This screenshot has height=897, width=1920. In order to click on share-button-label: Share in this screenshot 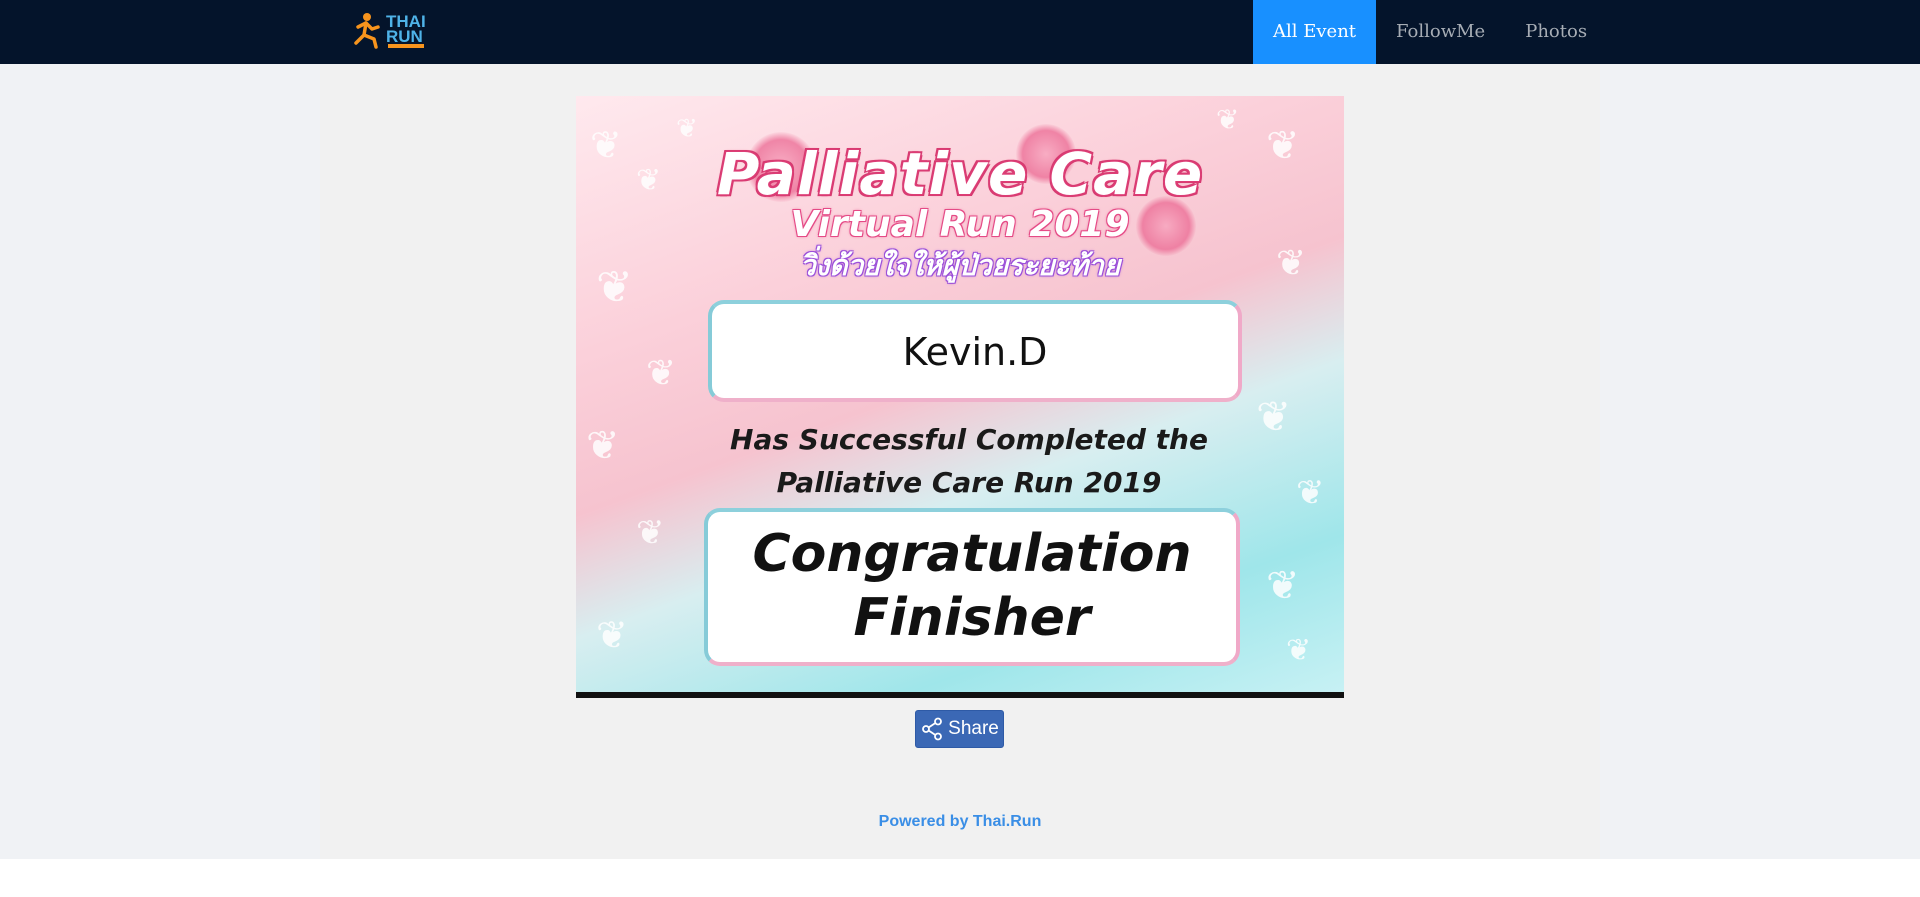, I will do `click(973, 728)`.